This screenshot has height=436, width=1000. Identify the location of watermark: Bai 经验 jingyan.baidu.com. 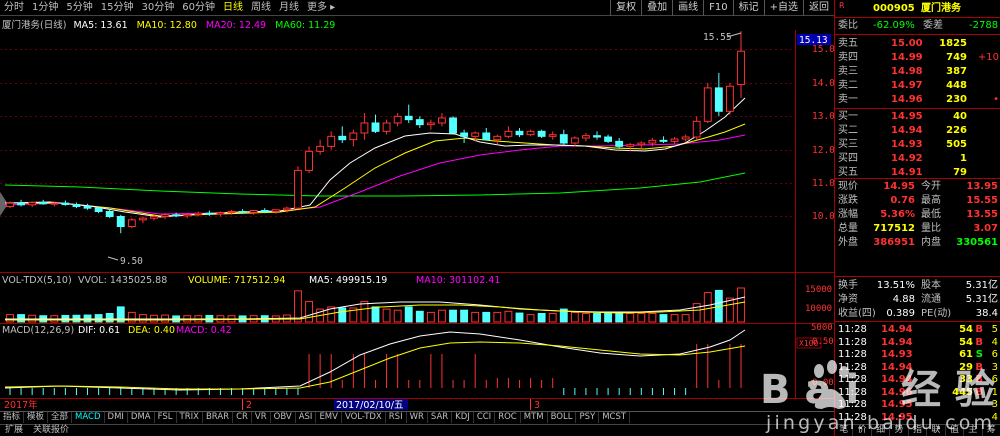
(877, 397).